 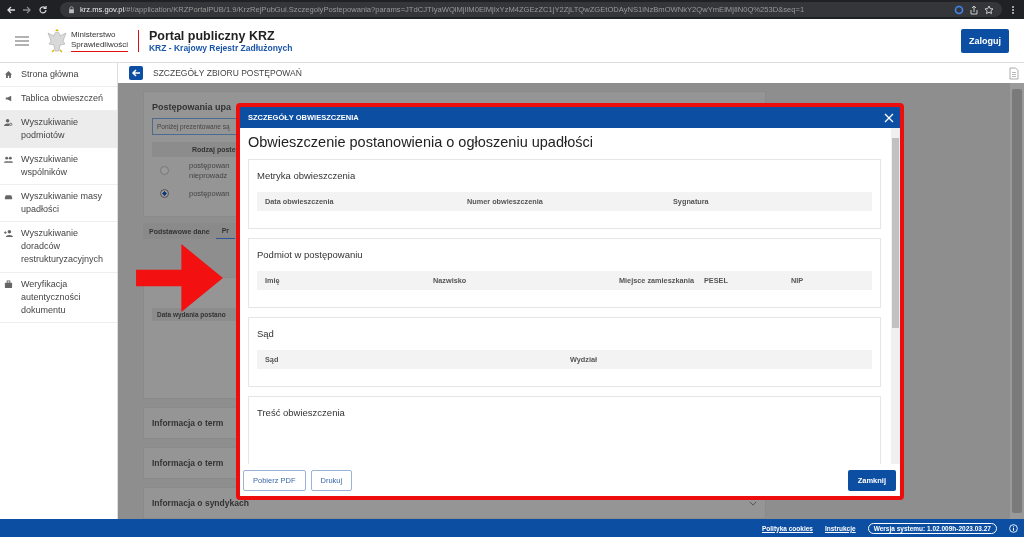 What do you see at coordinates (58, 130) in the screenshot?
I see `sidebar-item: Wyszukiwanie podmiotów` at bounding box center [58, 130].